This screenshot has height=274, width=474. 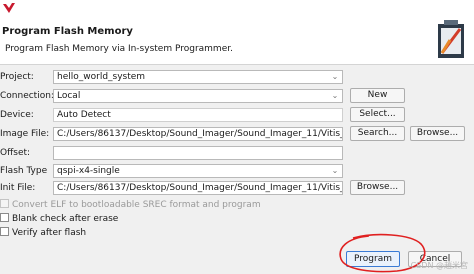 What do you see at coordinates (237, 64) in the screenshot?
I see `header-divider` at bounding box center [237, 64].